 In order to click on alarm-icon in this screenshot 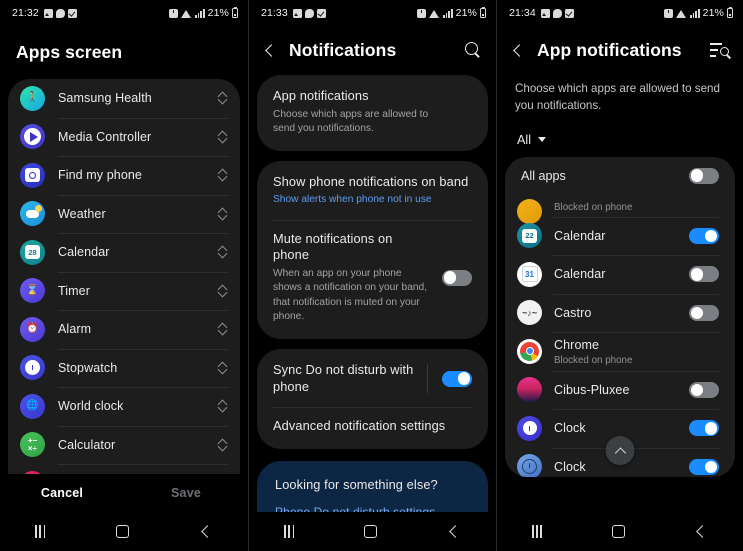, I will do `click(669, 13)`.